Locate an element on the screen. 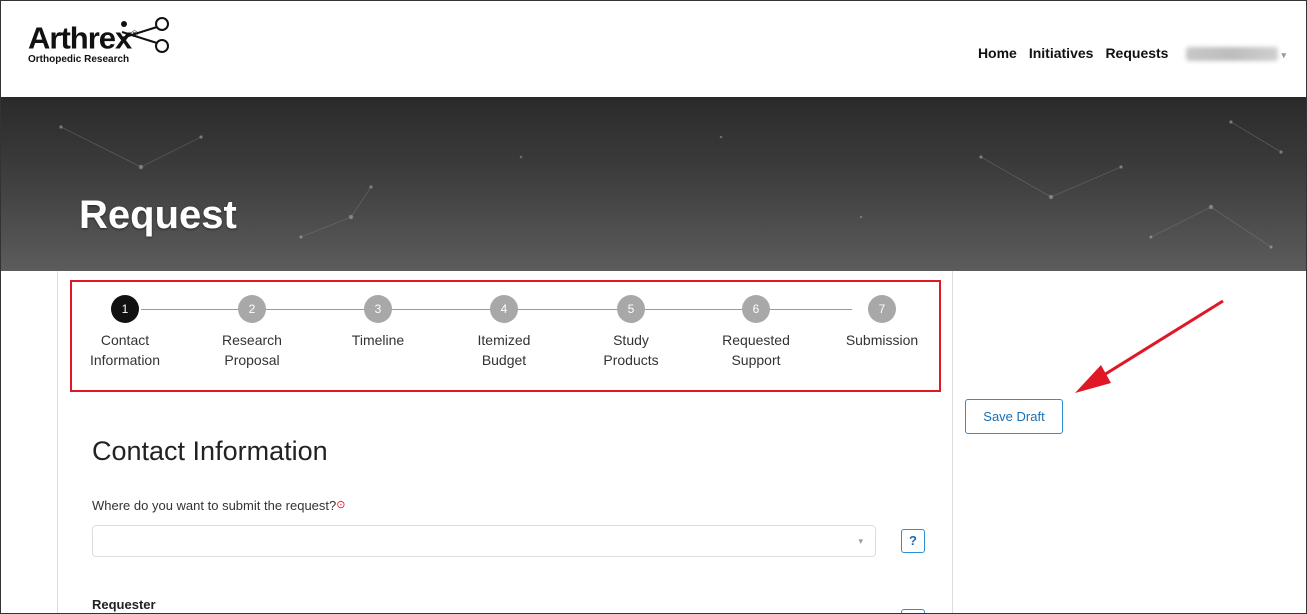  step-itemized-budget: 4 Itemized Budget is located at coordinates (504, 332).